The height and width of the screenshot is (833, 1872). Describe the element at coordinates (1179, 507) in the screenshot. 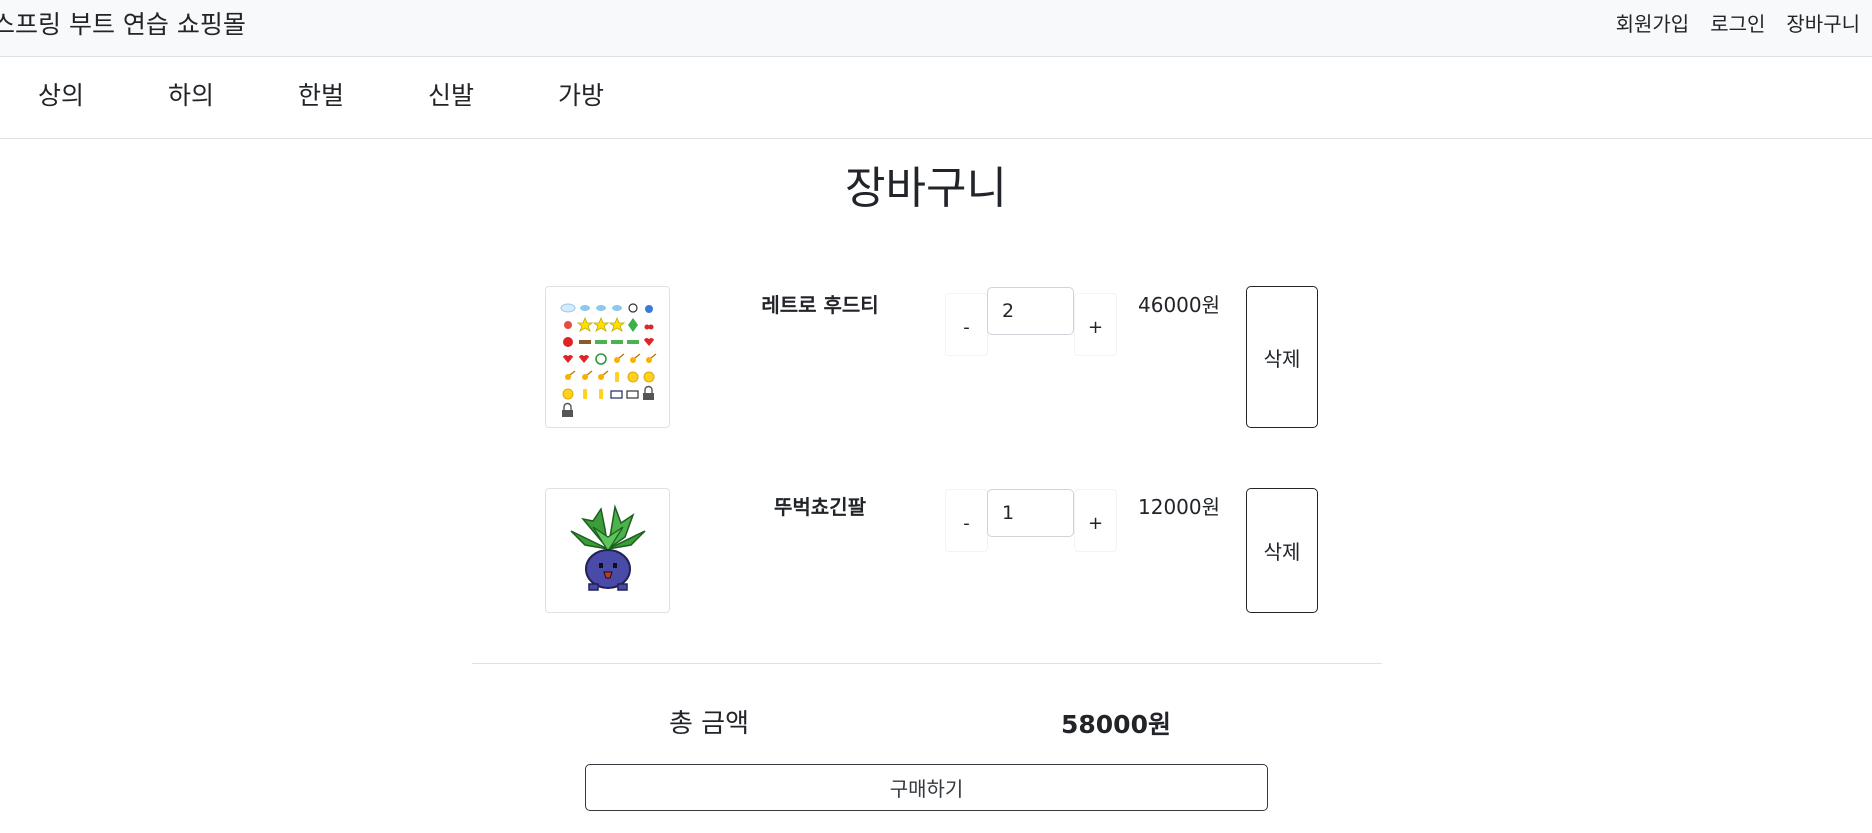

I see `item-price: 12000원` at that location.